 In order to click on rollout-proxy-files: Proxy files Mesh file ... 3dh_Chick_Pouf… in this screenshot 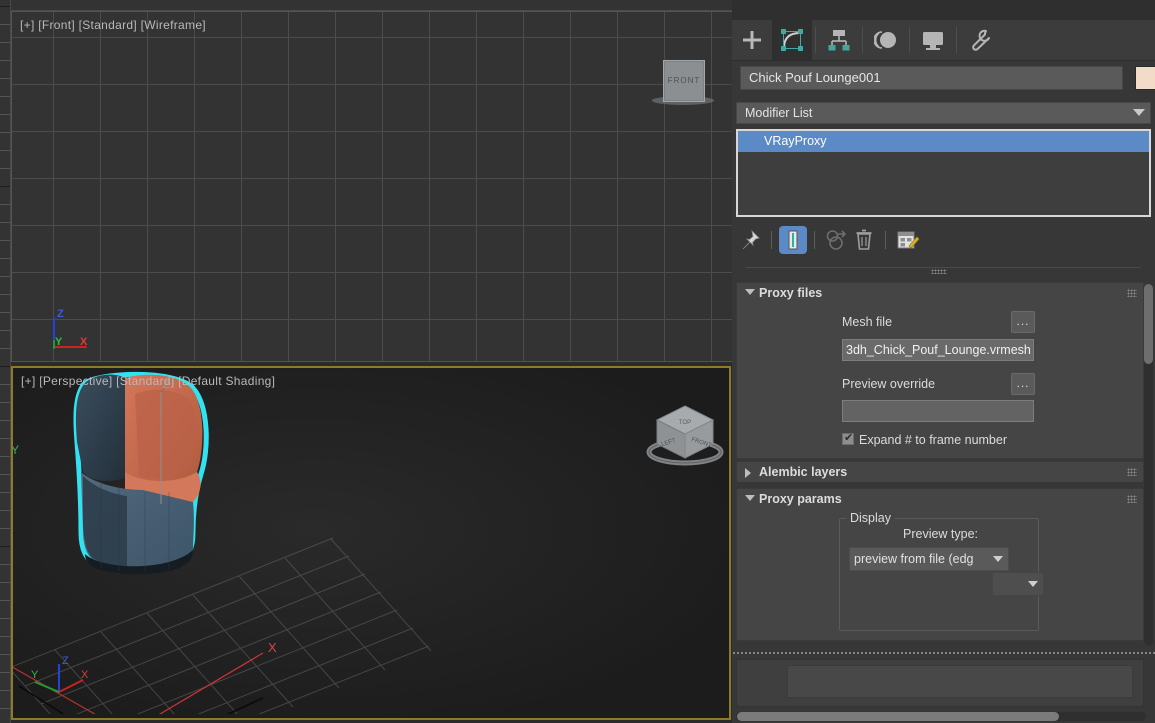, I will do `click(940, 370)`.